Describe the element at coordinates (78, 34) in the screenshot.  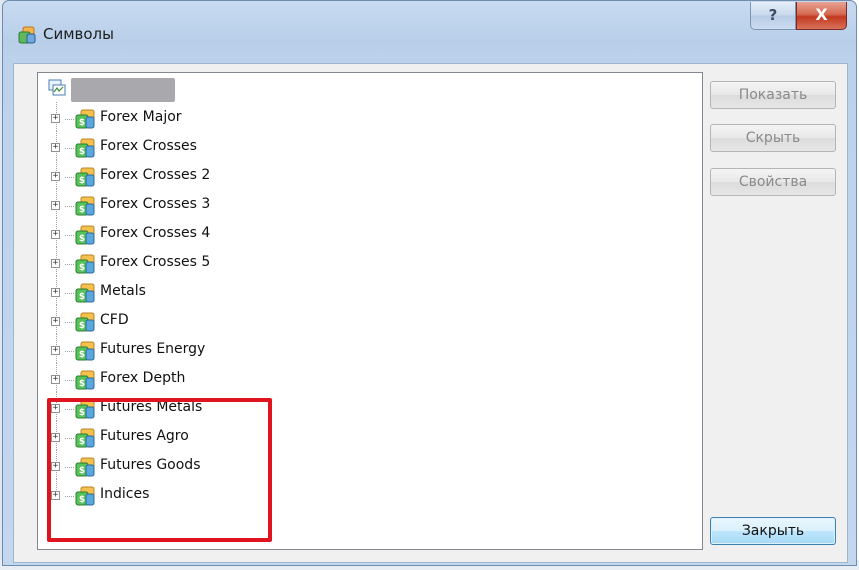
I see `window-title: Символы` at that location.